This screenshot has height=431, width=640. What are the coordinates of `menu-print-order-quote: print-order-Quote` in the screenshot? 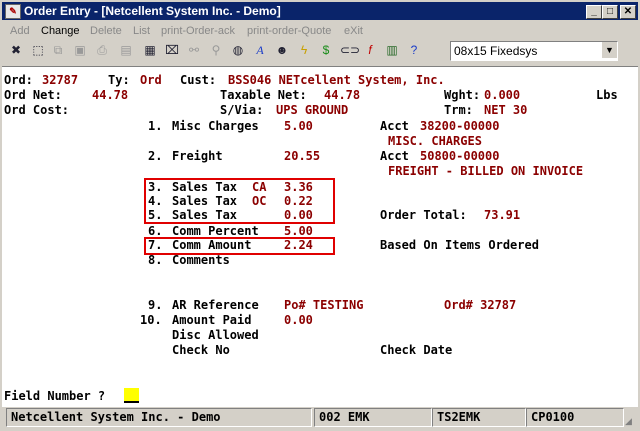 It's located at (289, 31).